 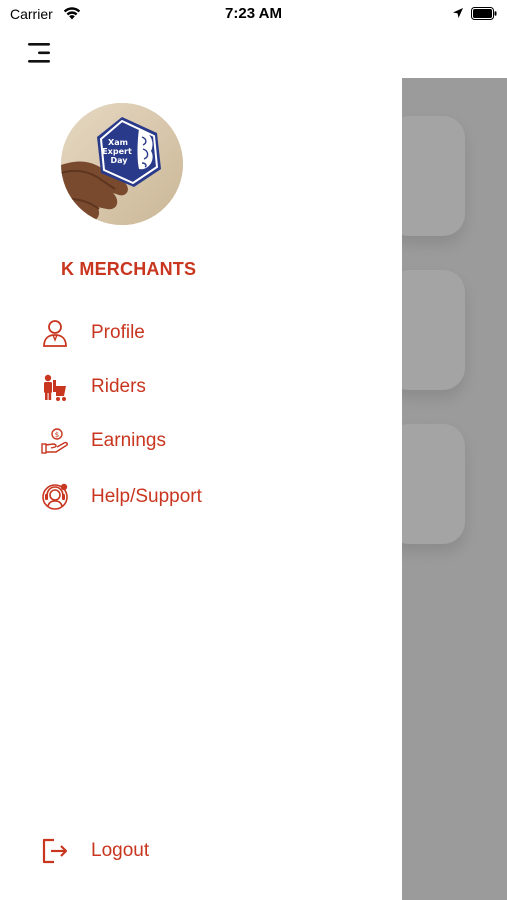 What do you see at coordinates (55, 851) in the screenshot?
I see `logout-icon` at bounding box center [55, 851].